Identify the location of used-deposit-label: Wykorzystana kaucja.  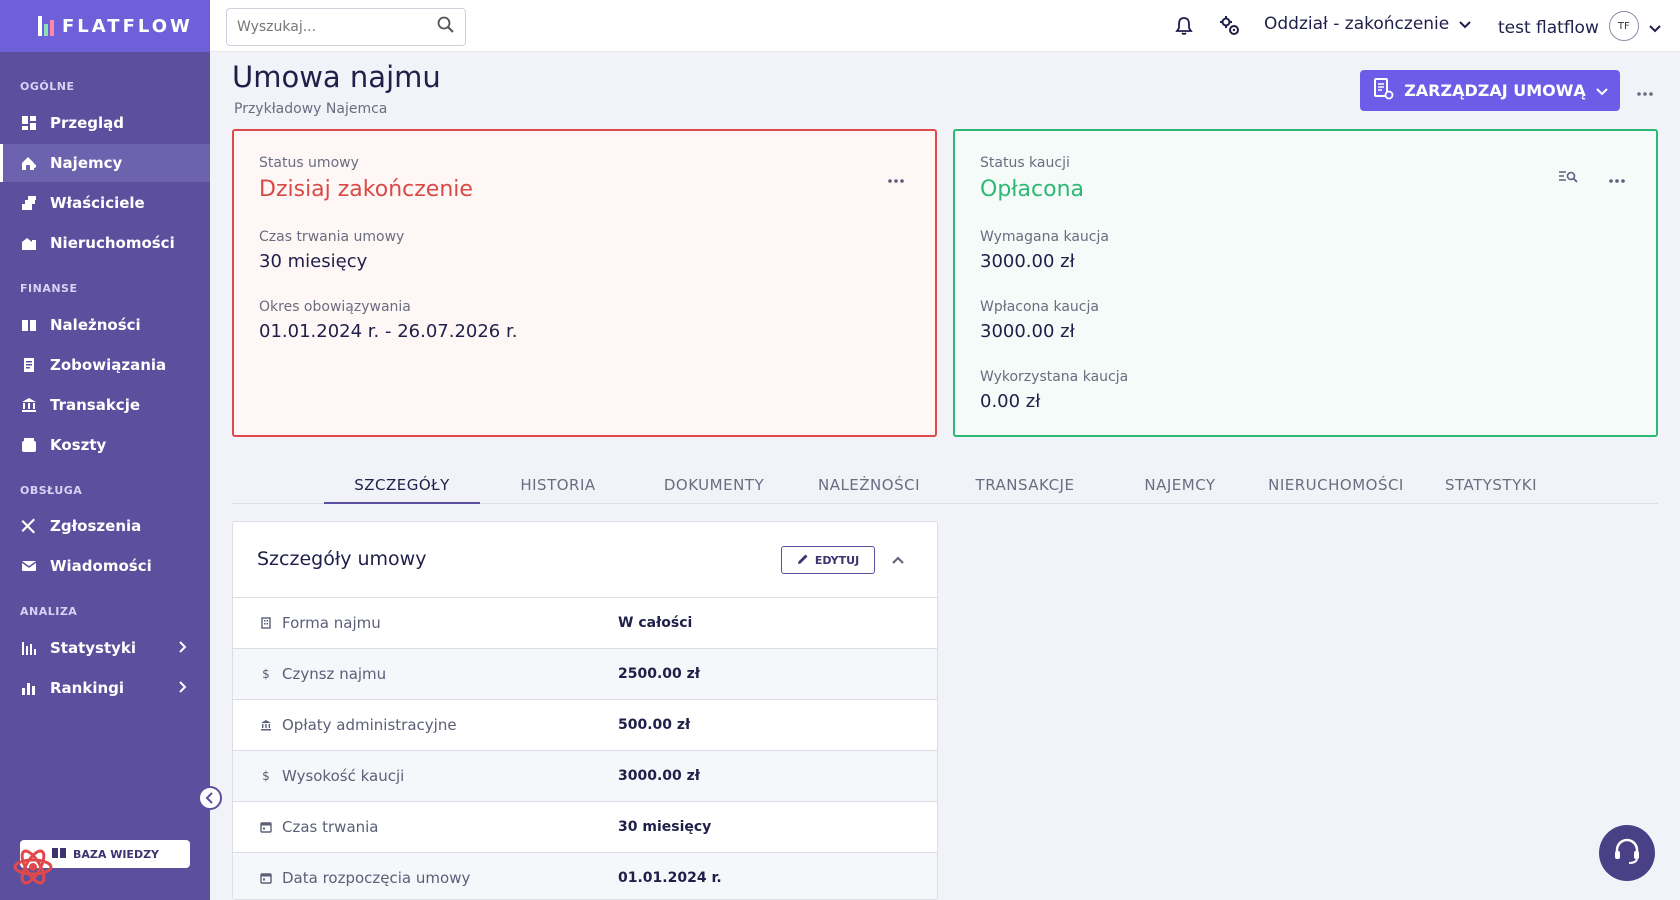
(1054, 377).